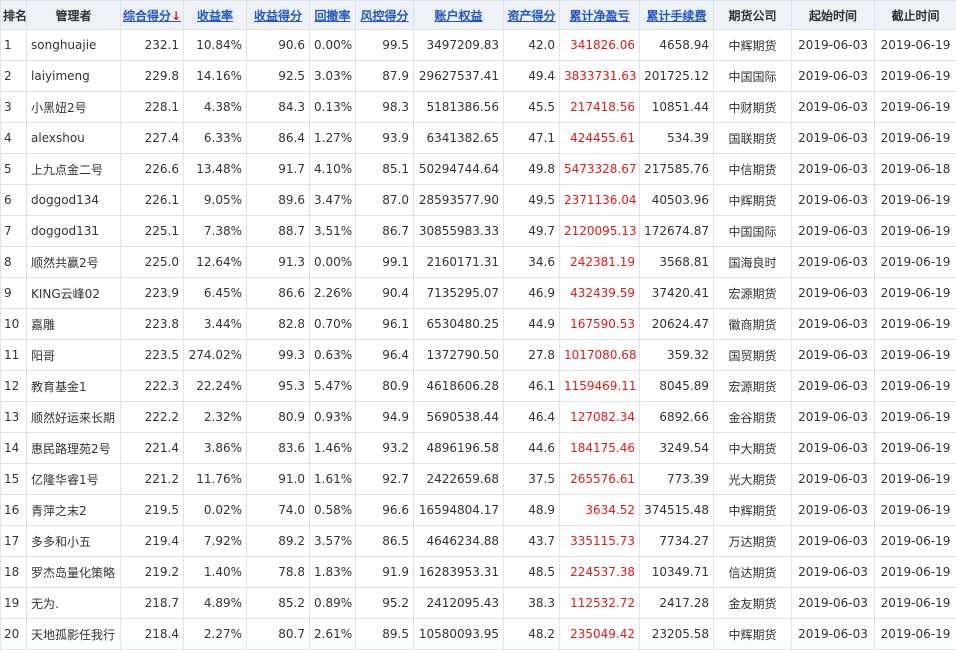  I want to click on header-equity: 账户权益, so click(459, 15).